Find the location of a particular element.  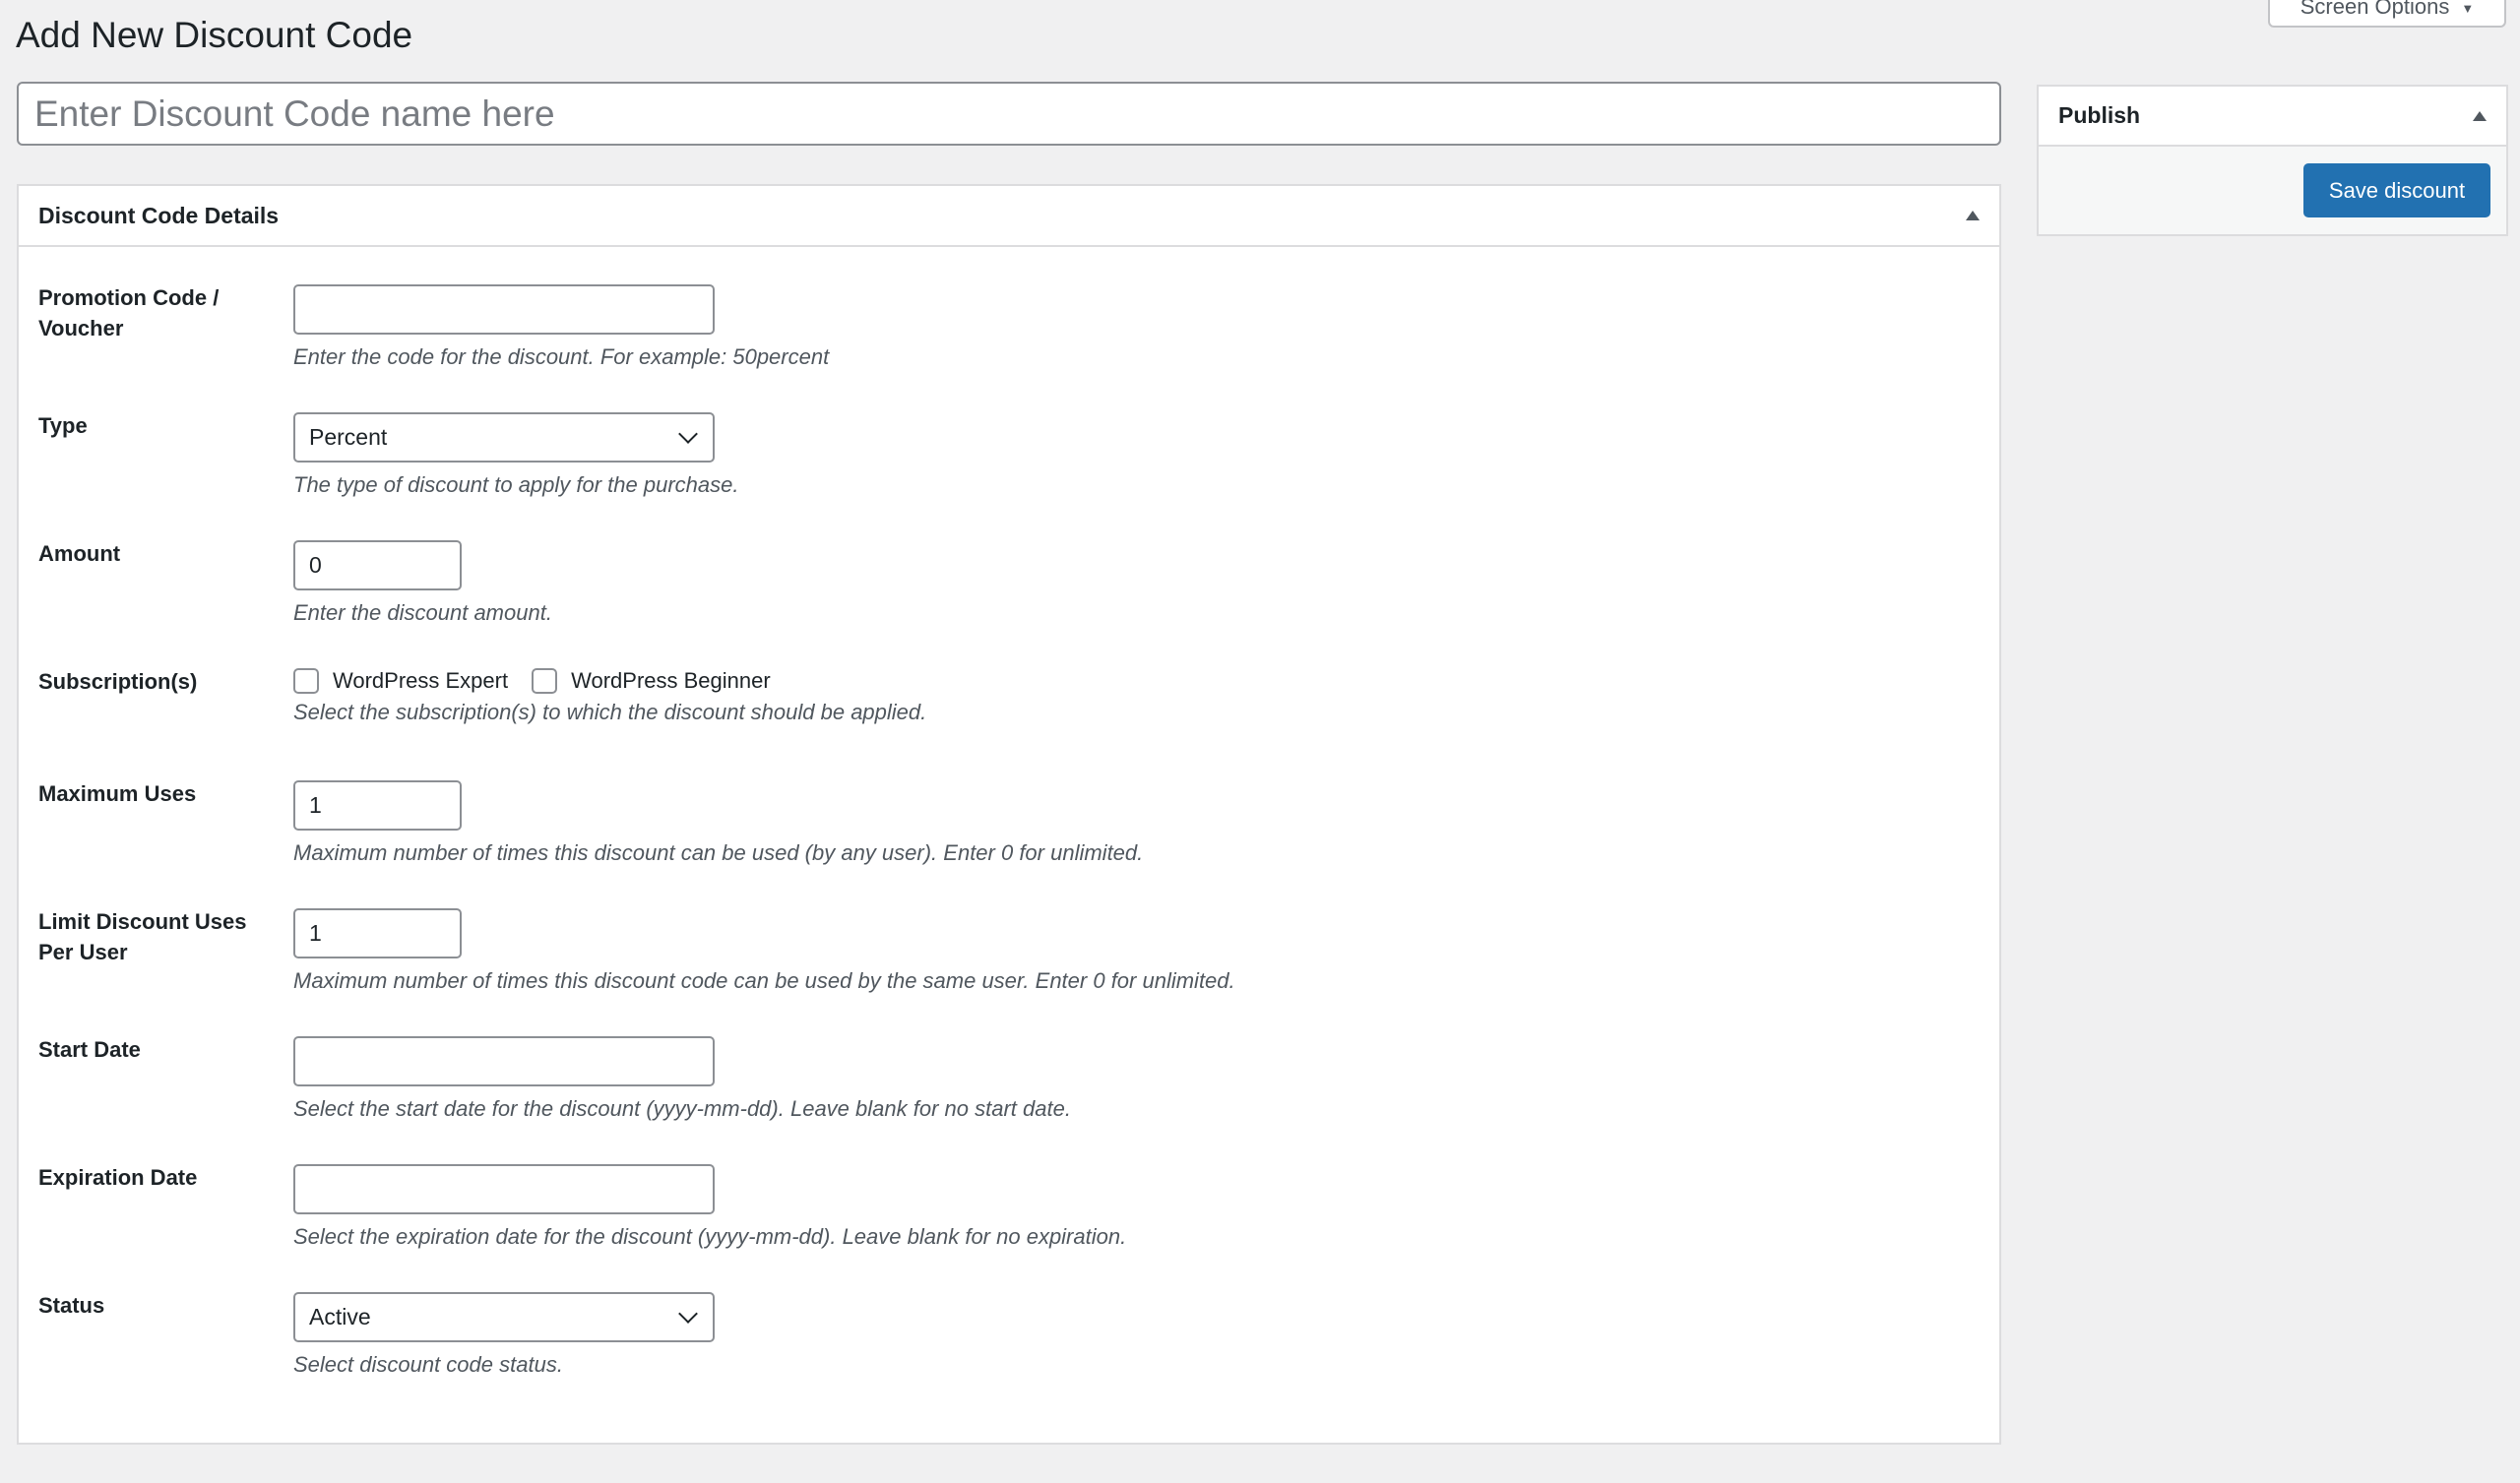

publish-title: Publish is located at coordinates (2099, 115).